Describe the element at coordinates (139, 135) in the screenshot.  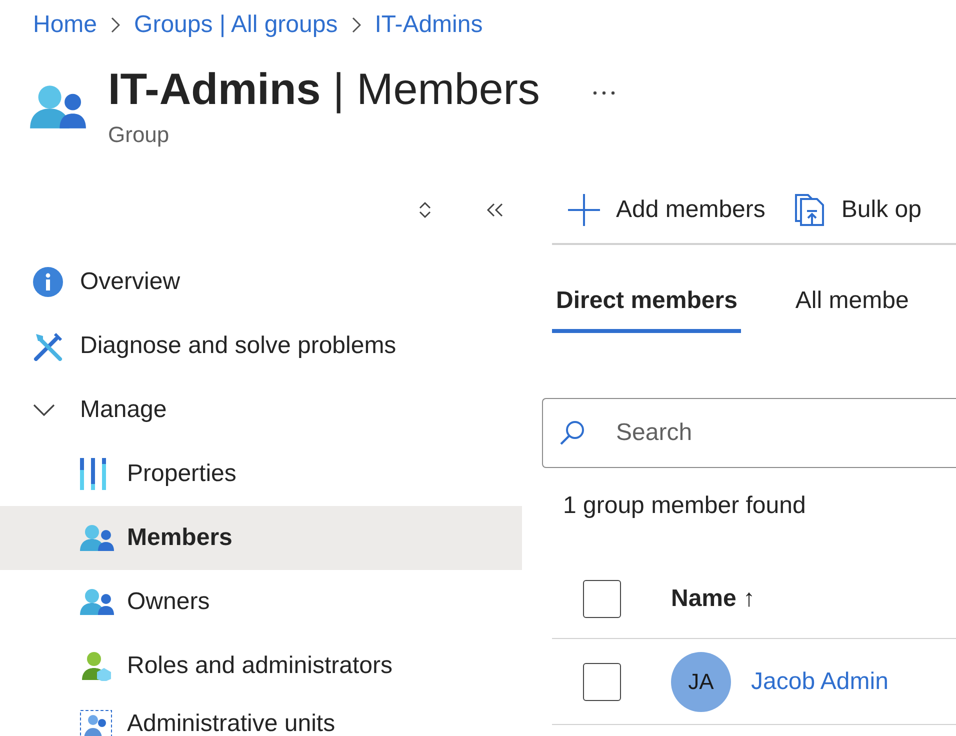
I see `page-subtitle: Group` at that location.